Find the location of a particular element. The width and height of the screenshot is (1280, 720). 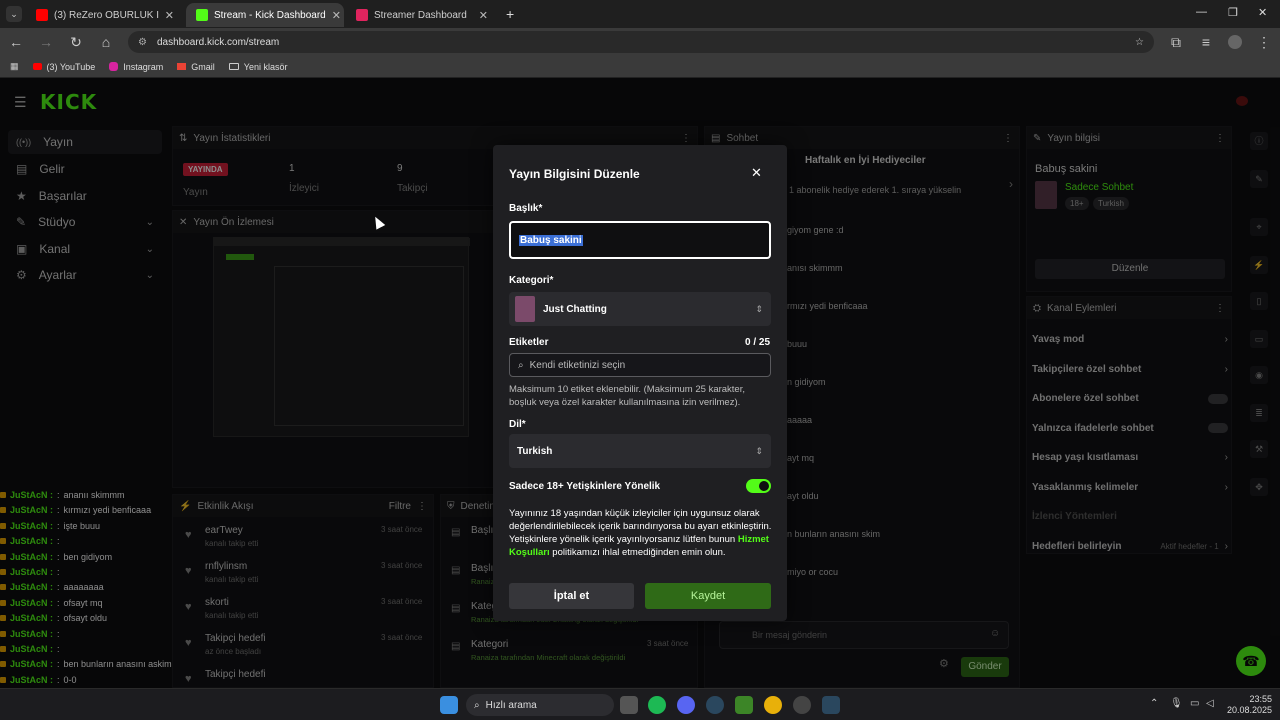

notification-icon is located at coordinates (1242, 101).